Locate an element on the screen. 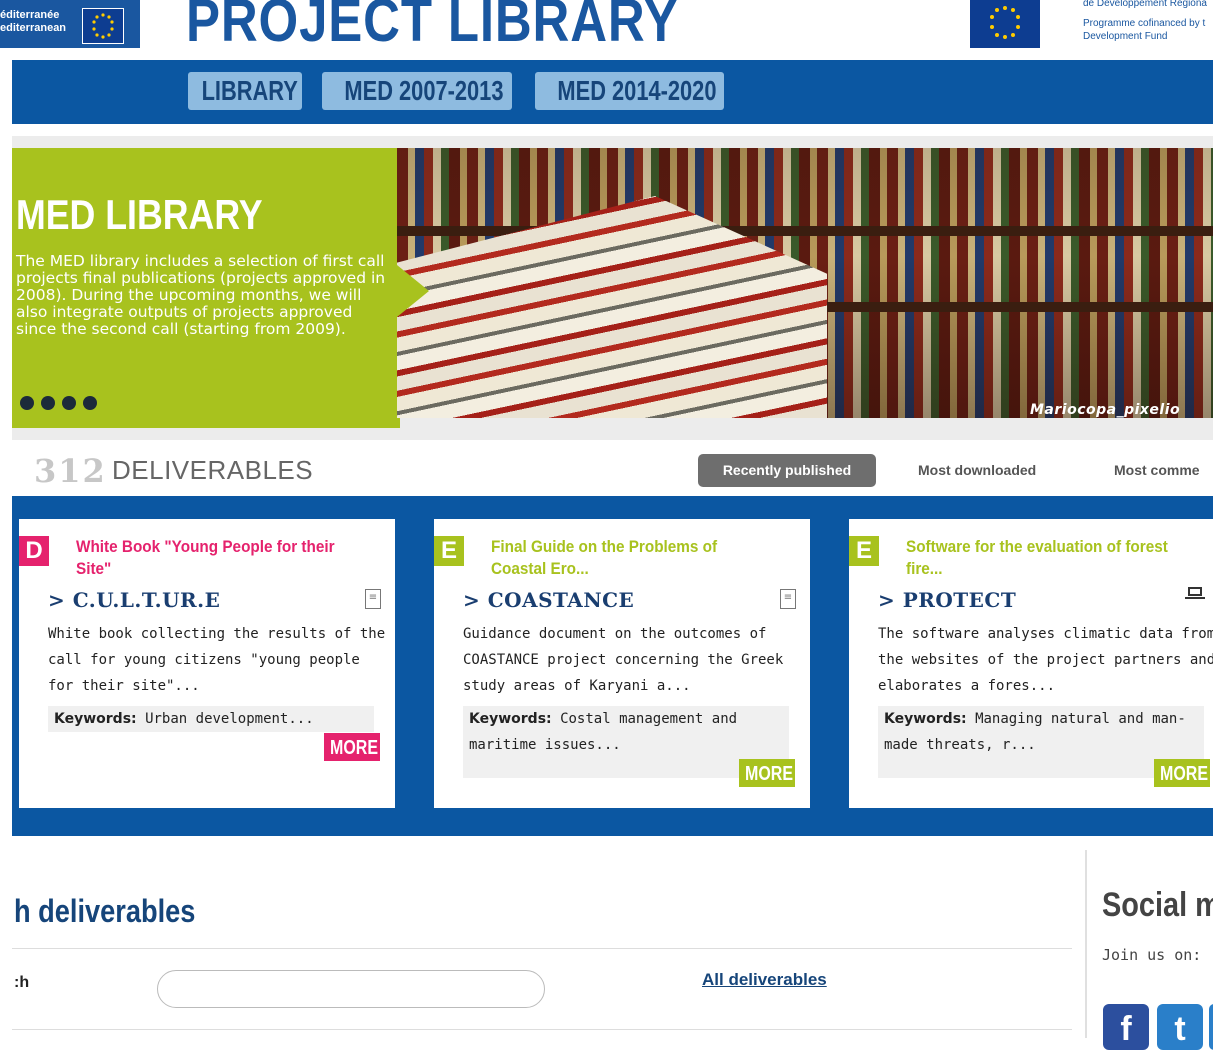  facebook-icon: f is located at coordinates (1126, 1027).